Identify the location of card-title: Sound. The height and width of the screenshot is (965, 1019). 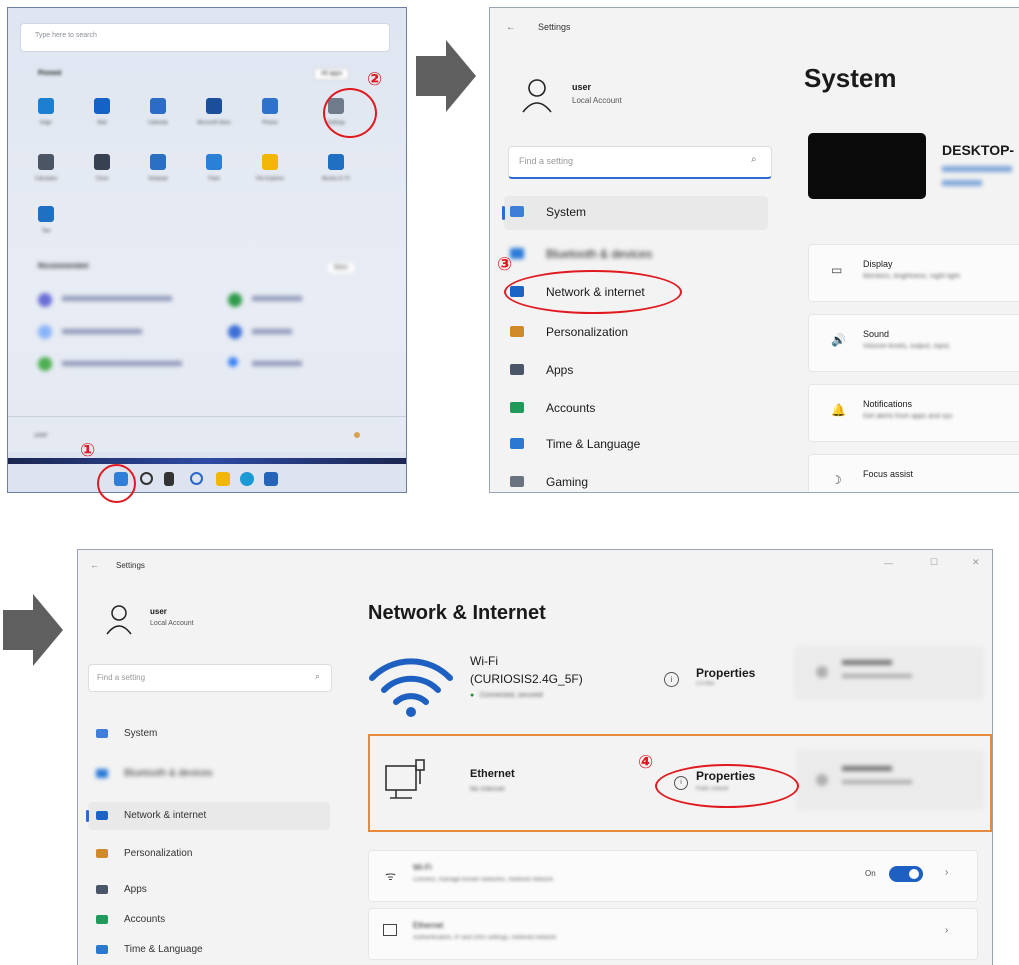
(876, 334).